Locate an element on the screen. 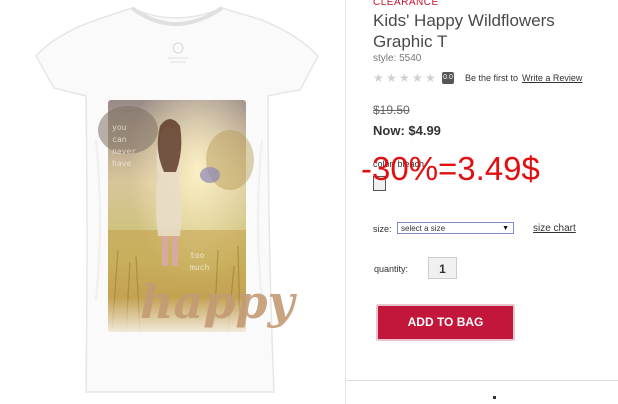 Image resolution: width=618 pixels, height=404 pixels. write-review-link: Write a Review is located at coordinates (552, 78).